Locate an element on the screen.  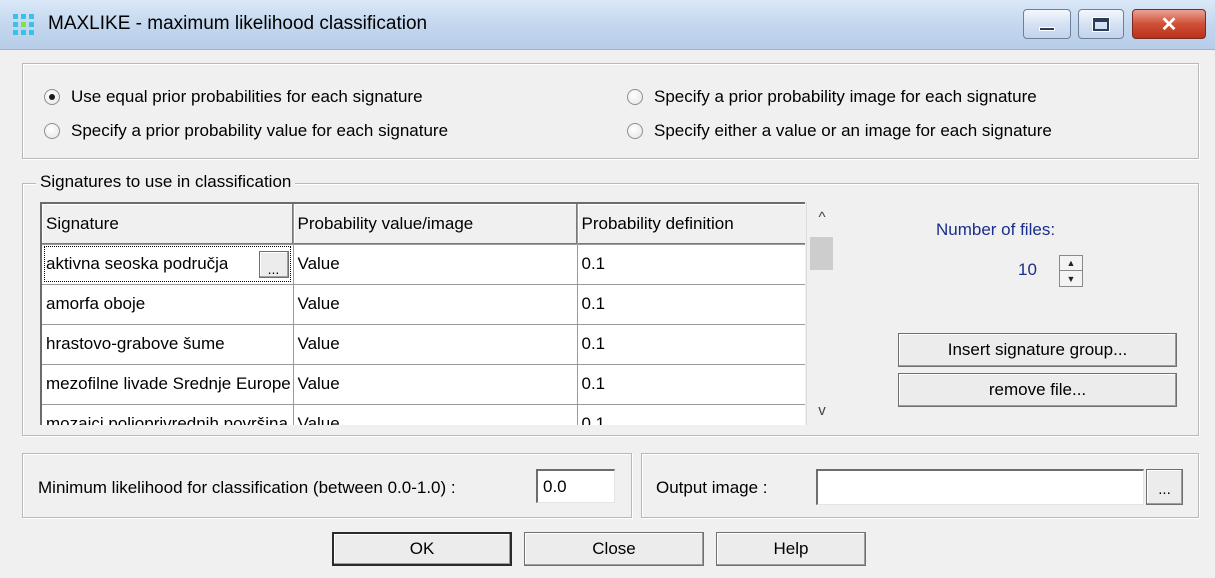
spin-down-icon: ▼ is located at coordinates (1071, 278).